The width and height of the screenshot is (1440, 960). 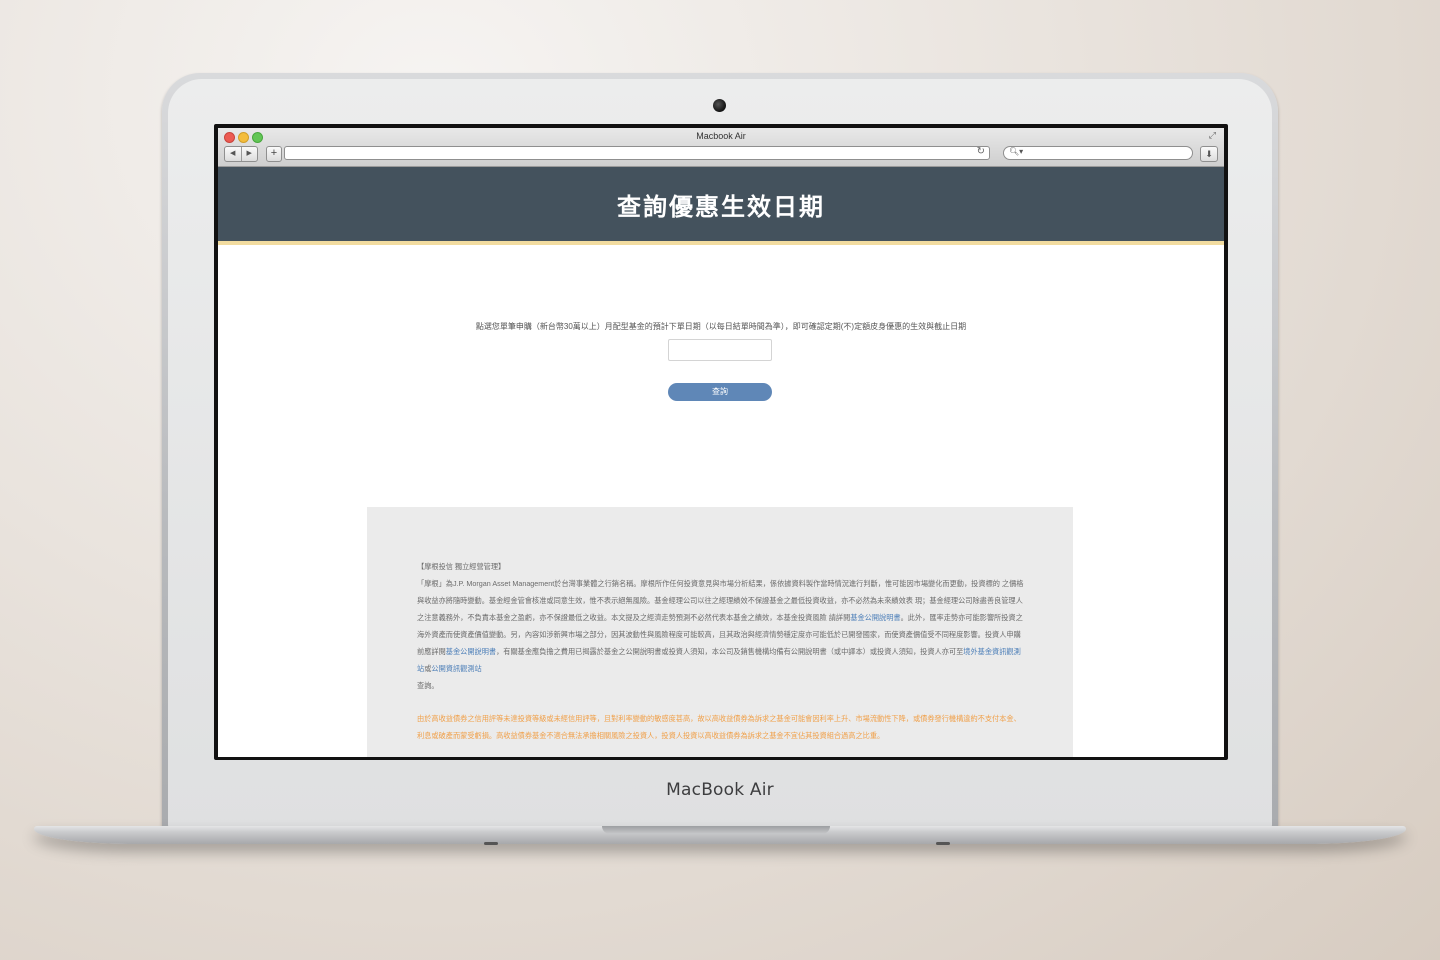 What do you see at coordinates (274, 154) in the screenshot?
I see `plus-icon: +` at bounding box center [274, 154].